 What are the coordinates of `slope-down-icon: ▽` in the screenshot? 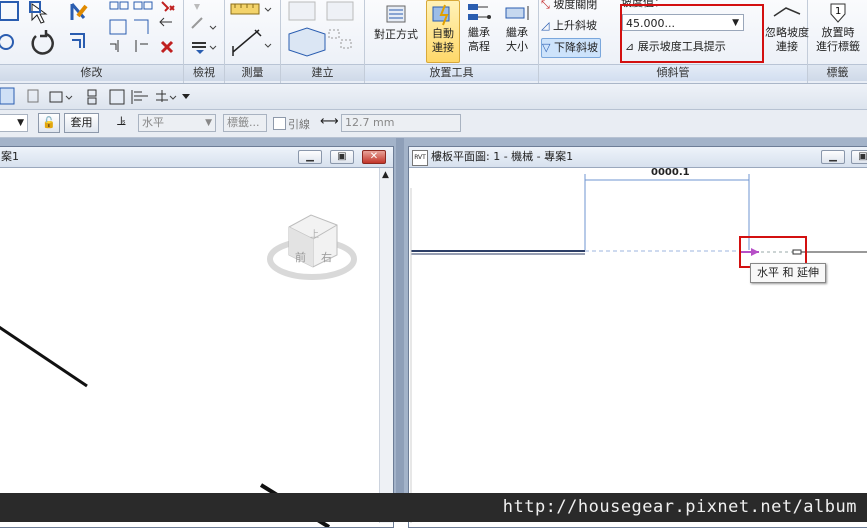 It's located at (546, 47).